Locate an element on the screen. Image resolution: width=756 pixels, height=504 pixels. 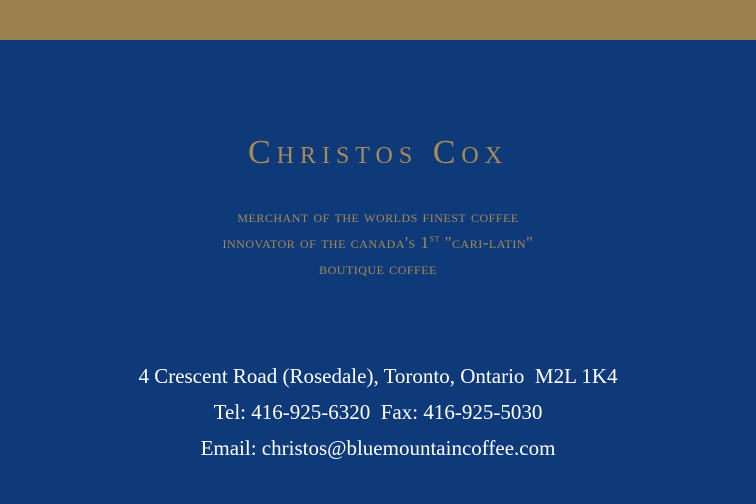
phone-fax-line: Tel: 416-925-6320 Fax: 416-925-5030 is located at coordinates (378, 412).